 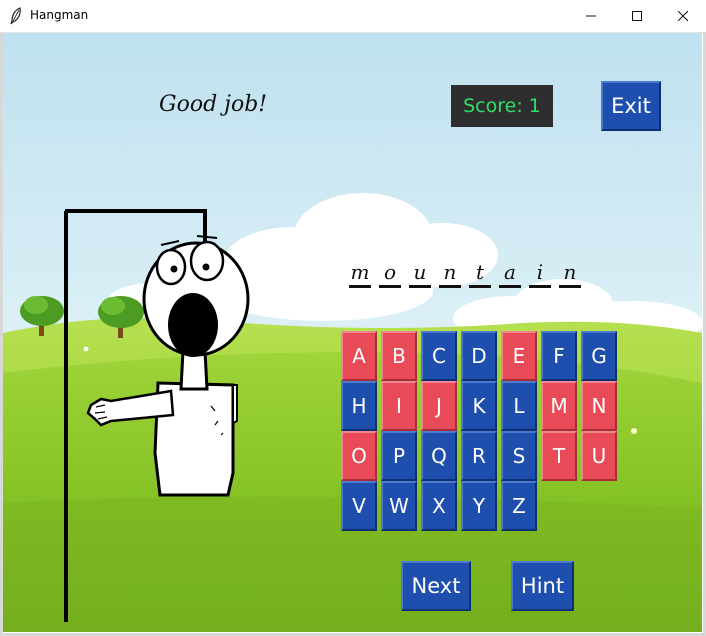 What do you see at coordinates (479, 456) in the screenshot?
I see `letter-key-r: R` at bounding box center [479, 456].